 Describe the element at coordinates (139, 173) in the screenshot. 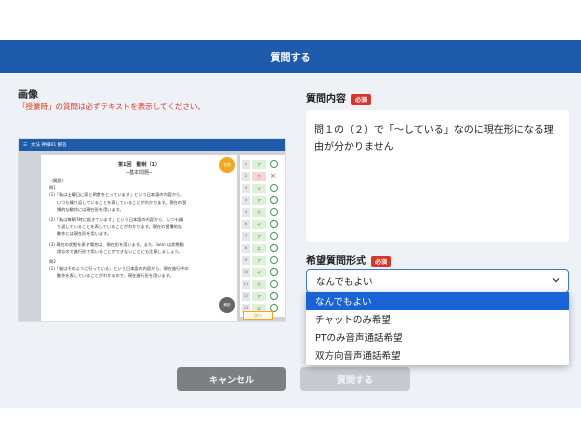

I see `doc-subtitle: ─基本問題─` at that location.